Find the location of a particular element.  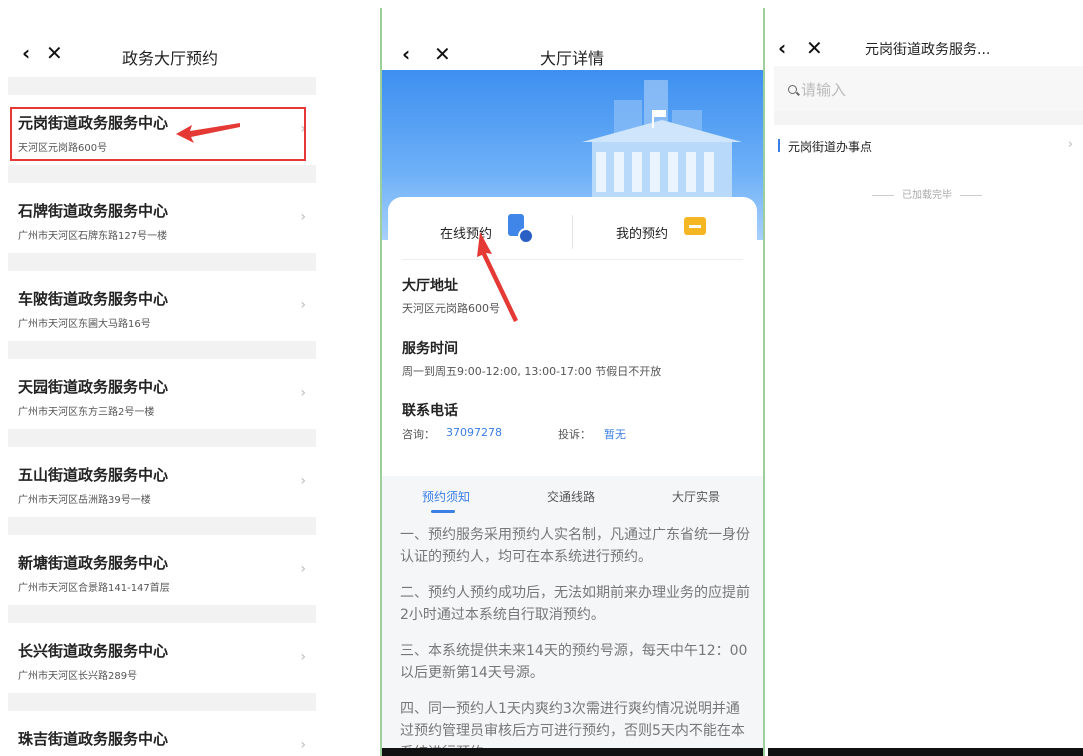

address-label: 大厅地址 is located at coordinates (430, 286).